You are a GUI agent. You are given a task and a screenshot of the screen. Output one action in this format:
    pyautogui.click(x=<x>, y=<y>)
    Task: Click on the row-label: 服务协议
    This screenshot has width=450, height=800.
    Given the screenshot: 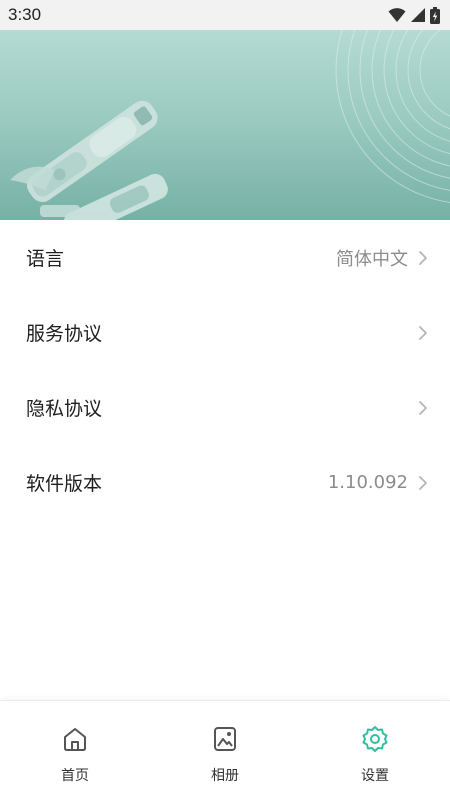 What is the action you would take?
    pyautogui.click(x=64, y=334)
    